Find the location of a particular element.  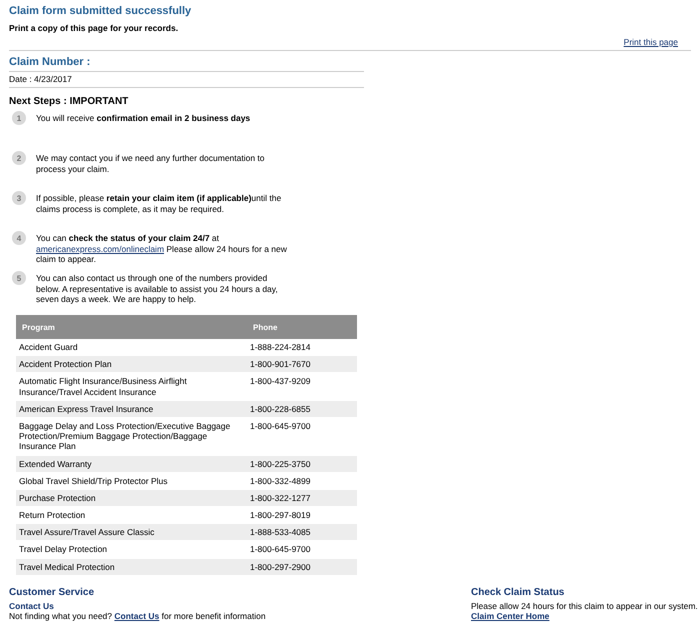

column-header: Program is located at coordinates (131, 327).